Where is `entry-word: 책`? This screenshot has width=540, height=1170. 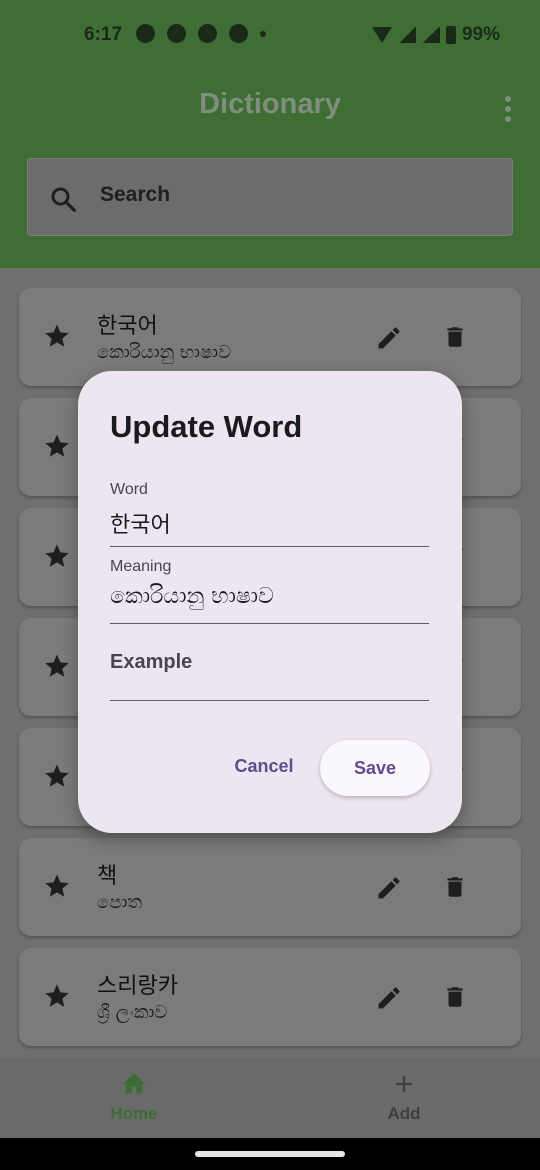
entry-word: 책 is located at coordinates (107, 876).